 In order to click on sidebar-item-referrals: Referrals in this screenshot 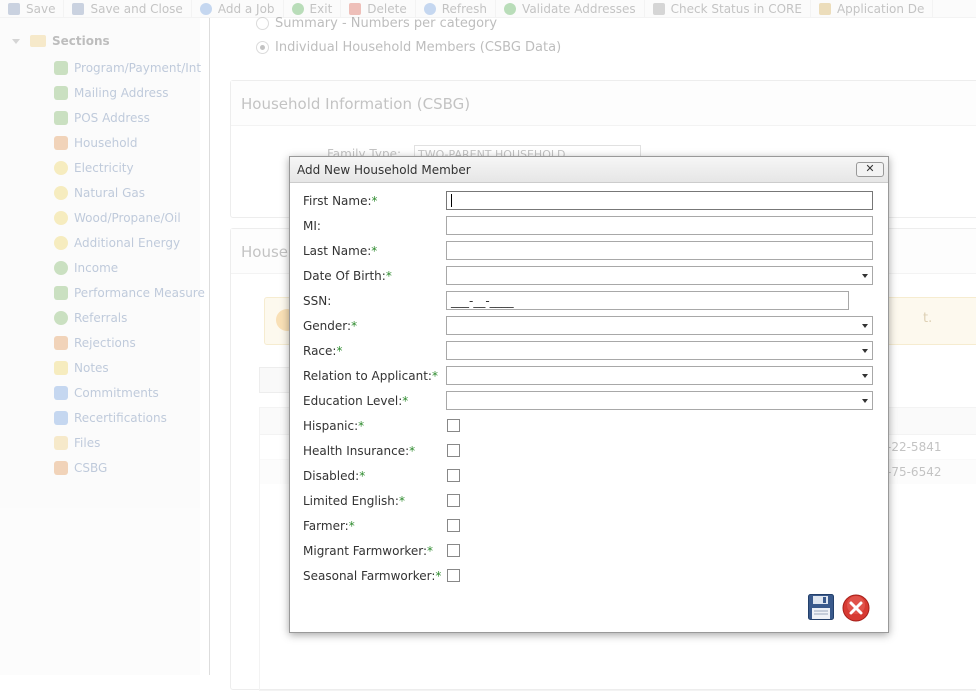, I will do `click(90, 318)`.